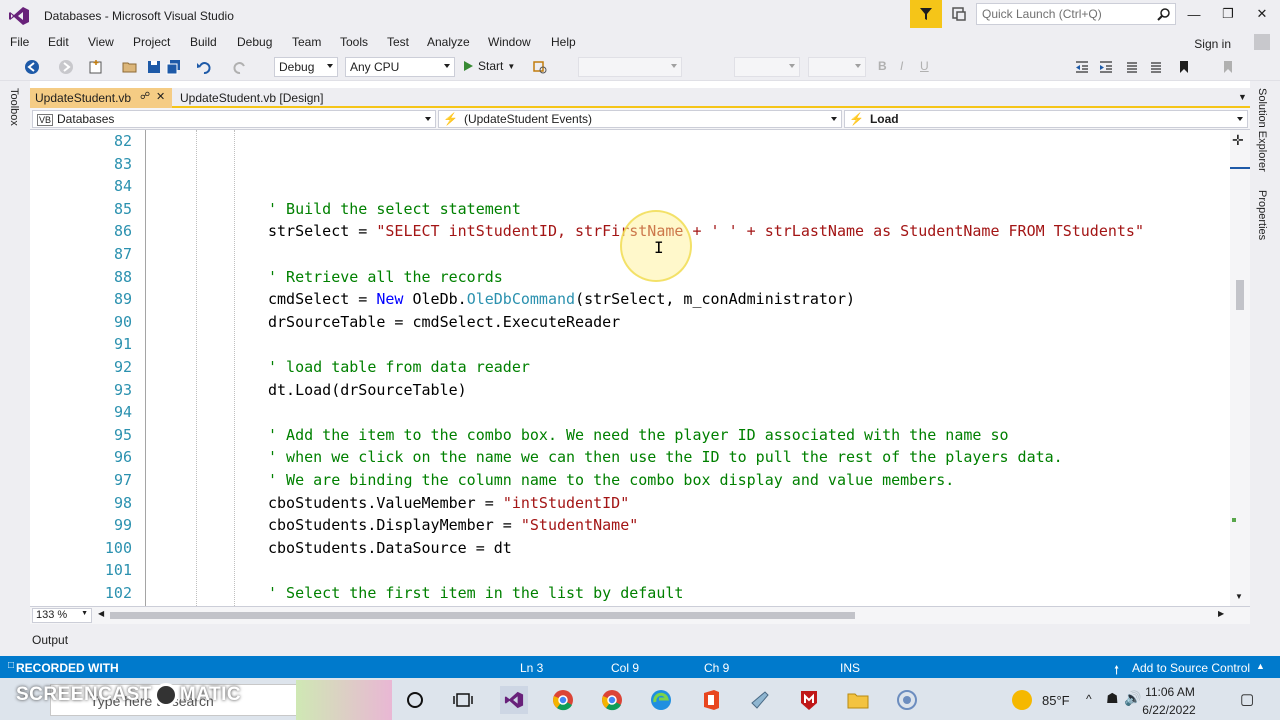  I want to click on save-icon, so click(154, 67).